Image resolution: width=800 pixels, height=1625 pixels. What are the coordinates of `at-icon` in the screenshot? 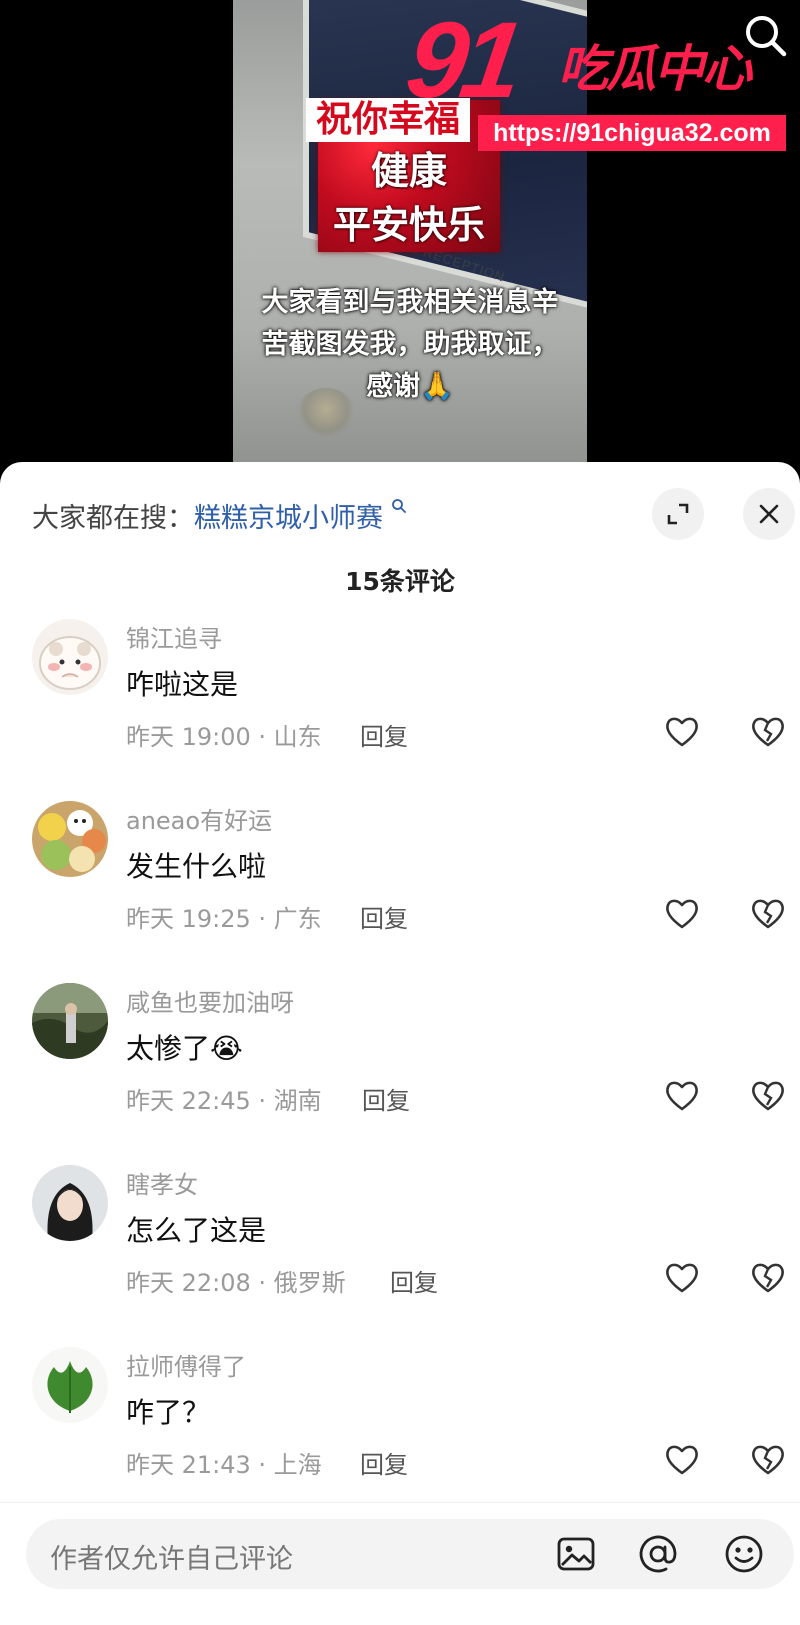 It's located at (658, 1554).